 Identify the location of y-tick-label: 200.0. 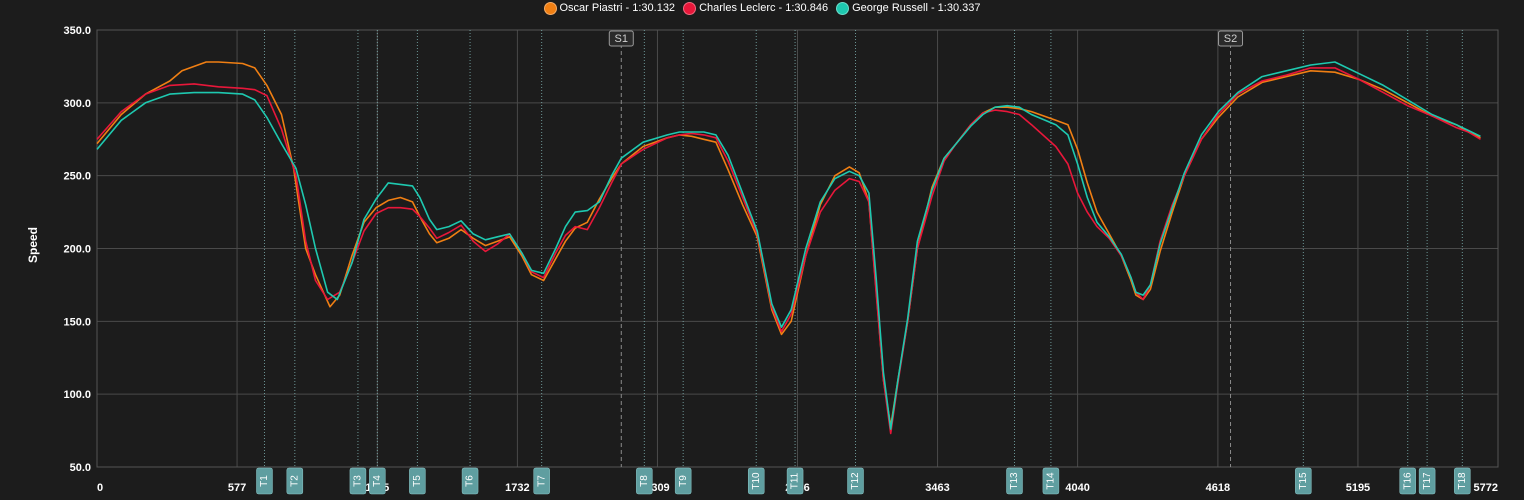
(77, 250).